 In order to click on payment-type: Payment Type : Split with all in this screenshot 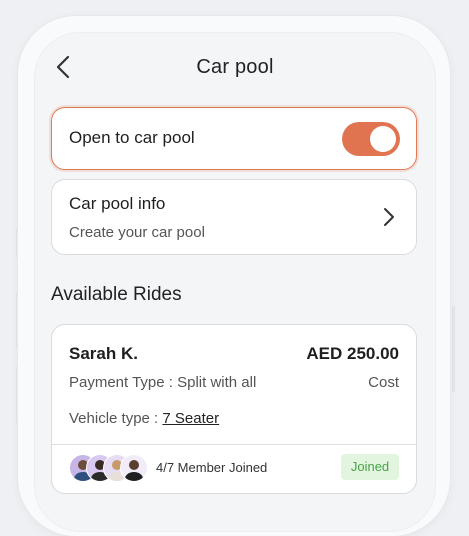, I will do `click(163, 382)`.